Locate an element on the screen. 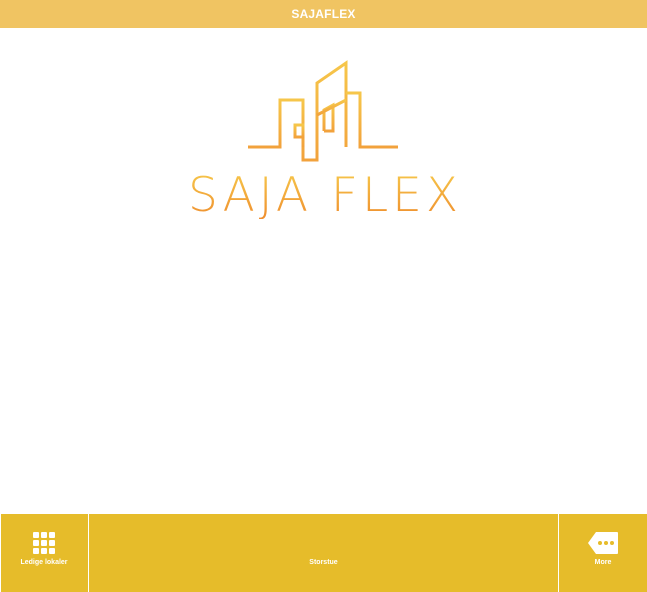 The height and width of the screenshot is (592, 647). page-title: SAJAFLEX is located at coordinates (323, 14).